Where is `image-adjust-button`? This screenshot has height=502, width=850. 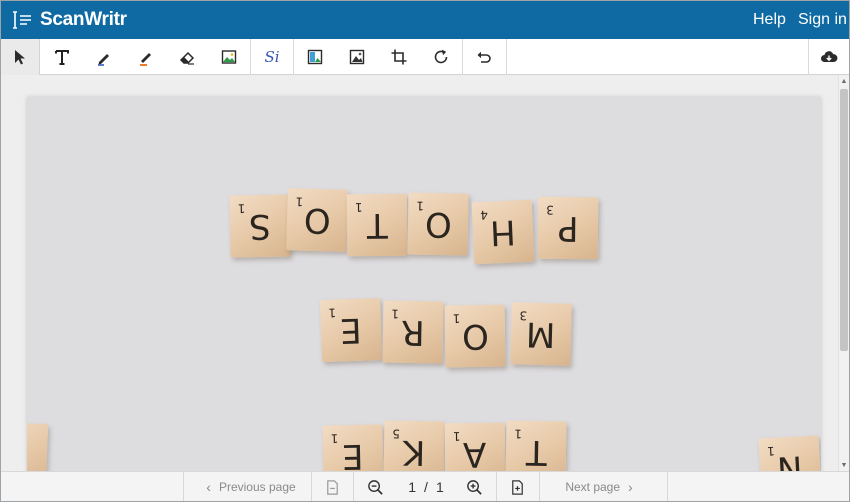 image-adjust-button is located at coordinates (315, 57).